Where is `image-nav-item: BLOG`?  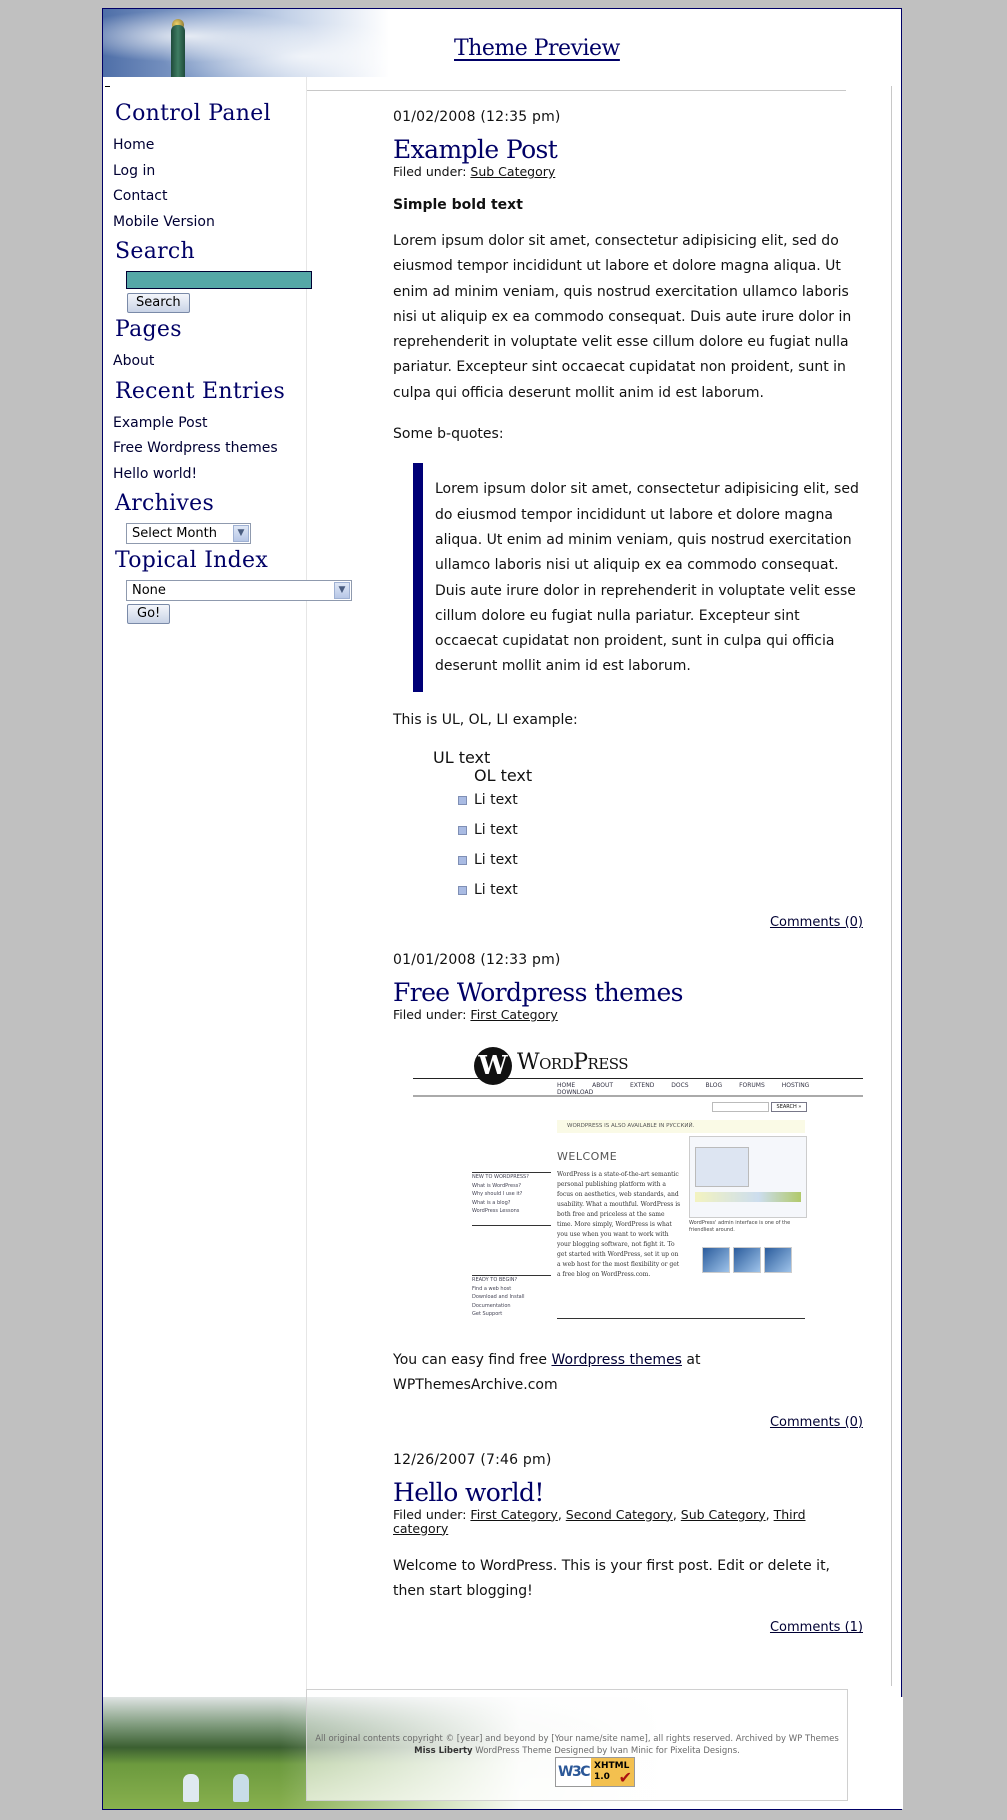 image-nav-item: BLOG is located at coordinates (714, 1086).